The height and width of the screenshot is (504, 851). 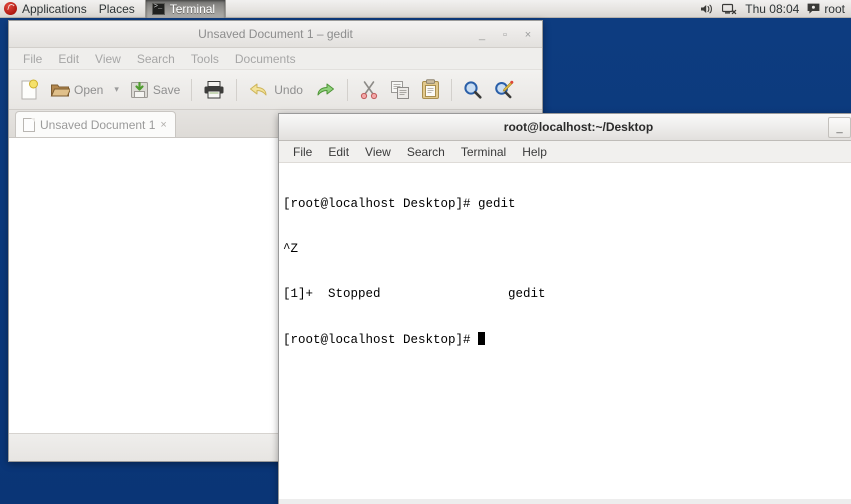 What do you see at coordinates (158, 8) in the screenshot?
I see `terminal-icon` at bounding box center [158, 8].